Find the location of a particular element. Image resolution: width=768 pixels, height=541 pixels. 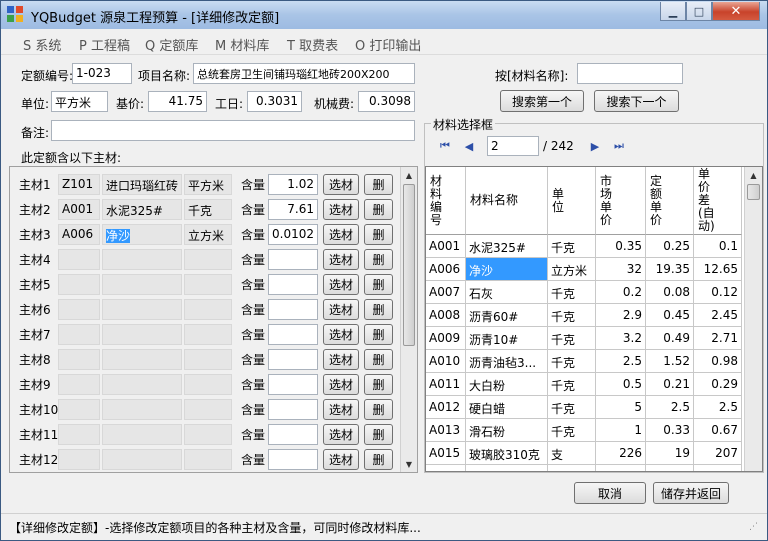

cell-name: 沥青10# is located at coordinates (507, 338).